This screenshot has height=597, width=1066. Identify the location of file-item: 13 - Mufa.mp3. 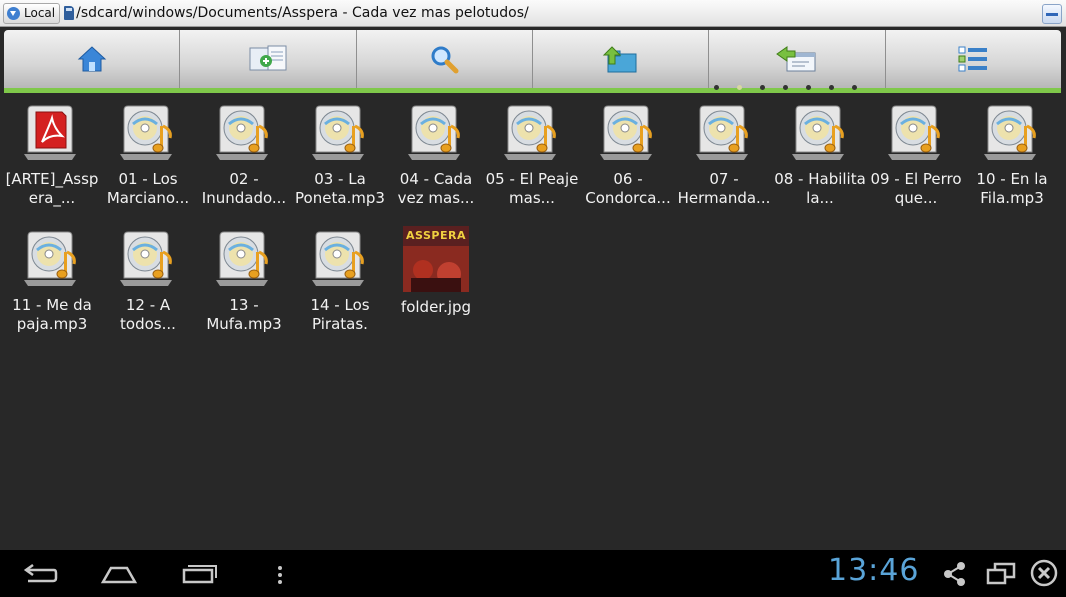
(244, 281).